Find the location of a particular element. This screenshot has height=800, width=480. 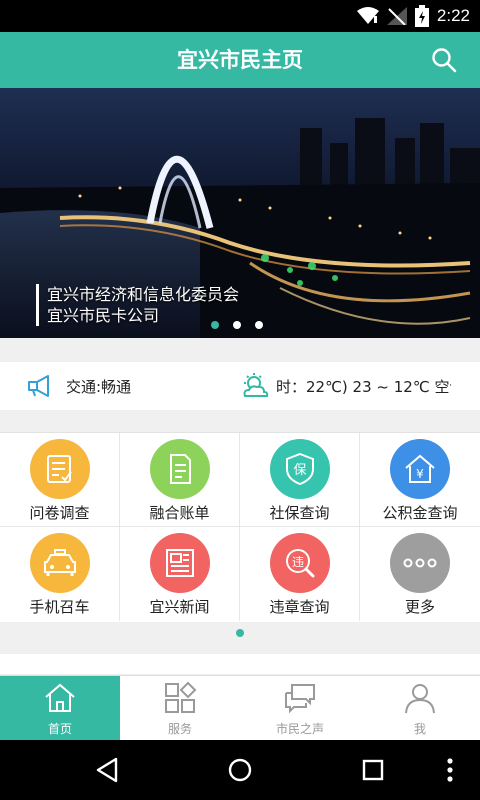

app-bar: 宜兴市民主页 is located at coordinates (240, 60).